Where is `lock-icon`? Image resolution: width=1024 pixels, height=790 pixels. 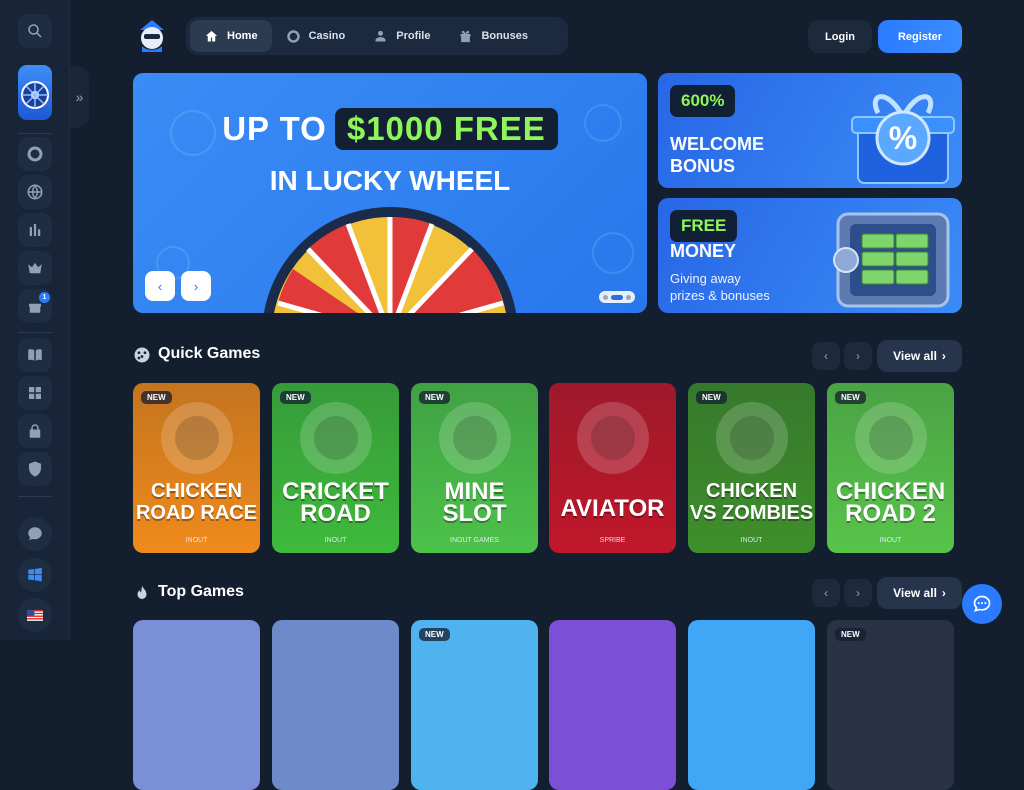 lock-icon is located at coordinates (35, 431).